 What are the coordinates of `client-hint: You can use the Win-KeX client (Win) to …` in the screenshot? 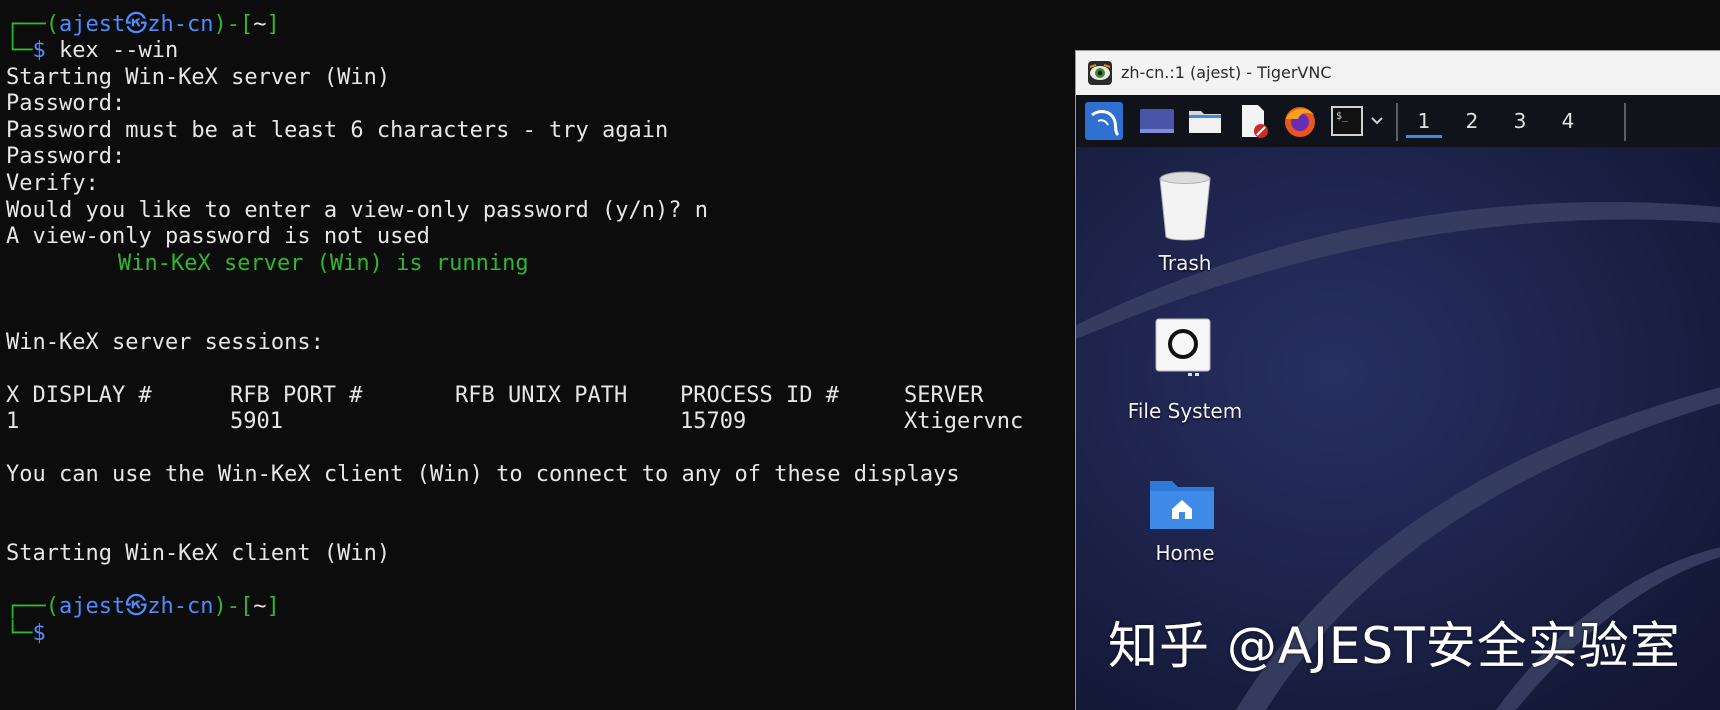 It's located at (483, 475).